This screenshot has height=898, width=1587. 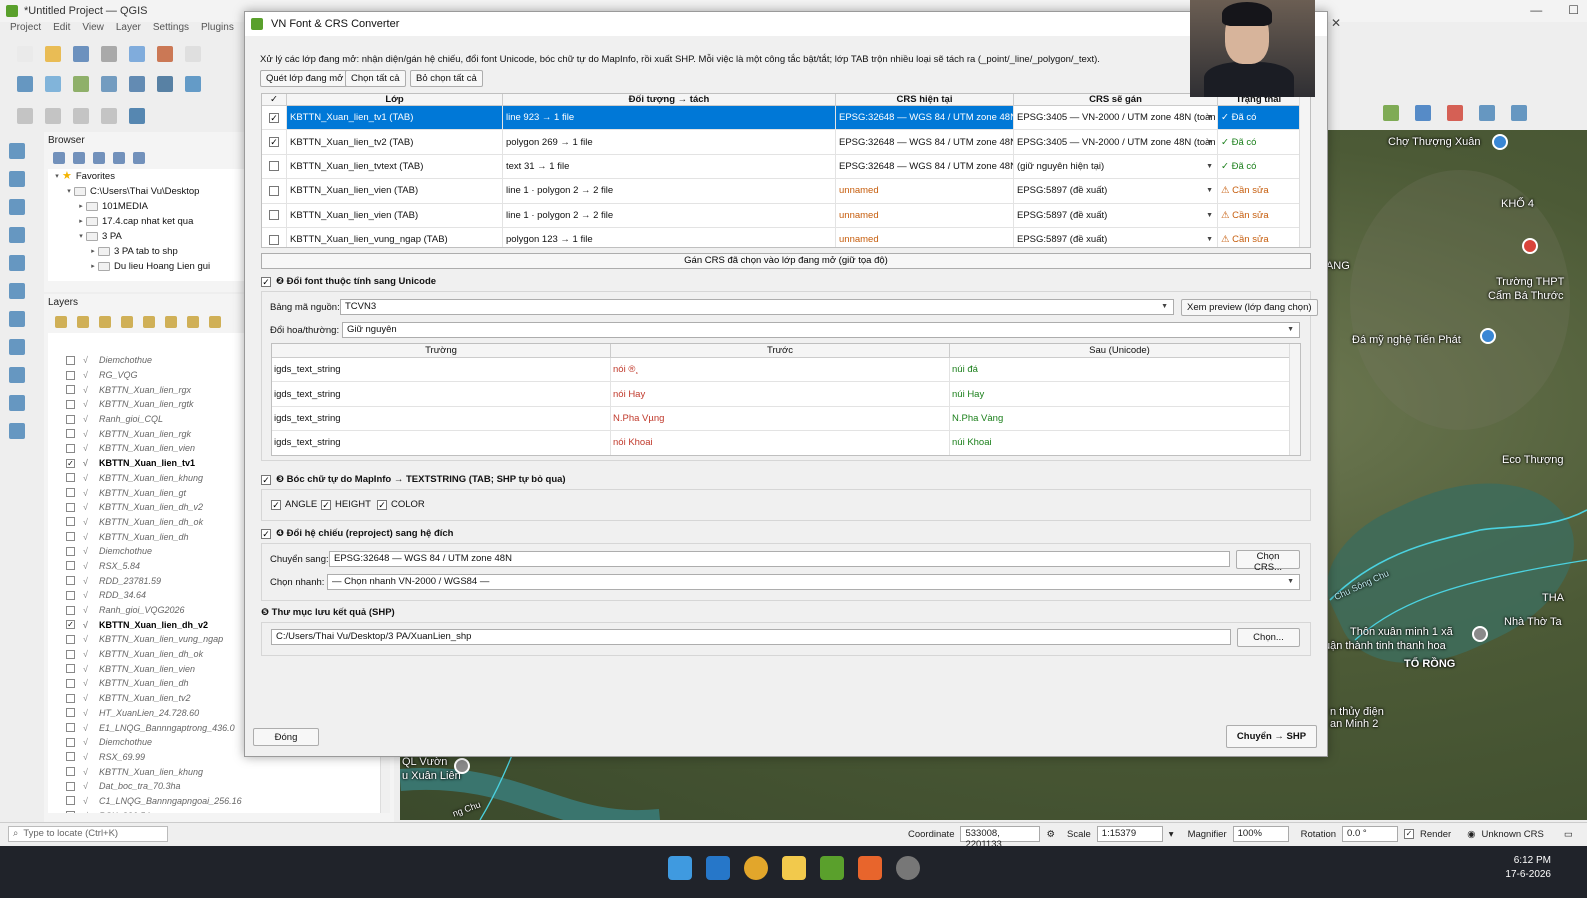 I want to click on add-vector-icon, so click(x=17, y=151).